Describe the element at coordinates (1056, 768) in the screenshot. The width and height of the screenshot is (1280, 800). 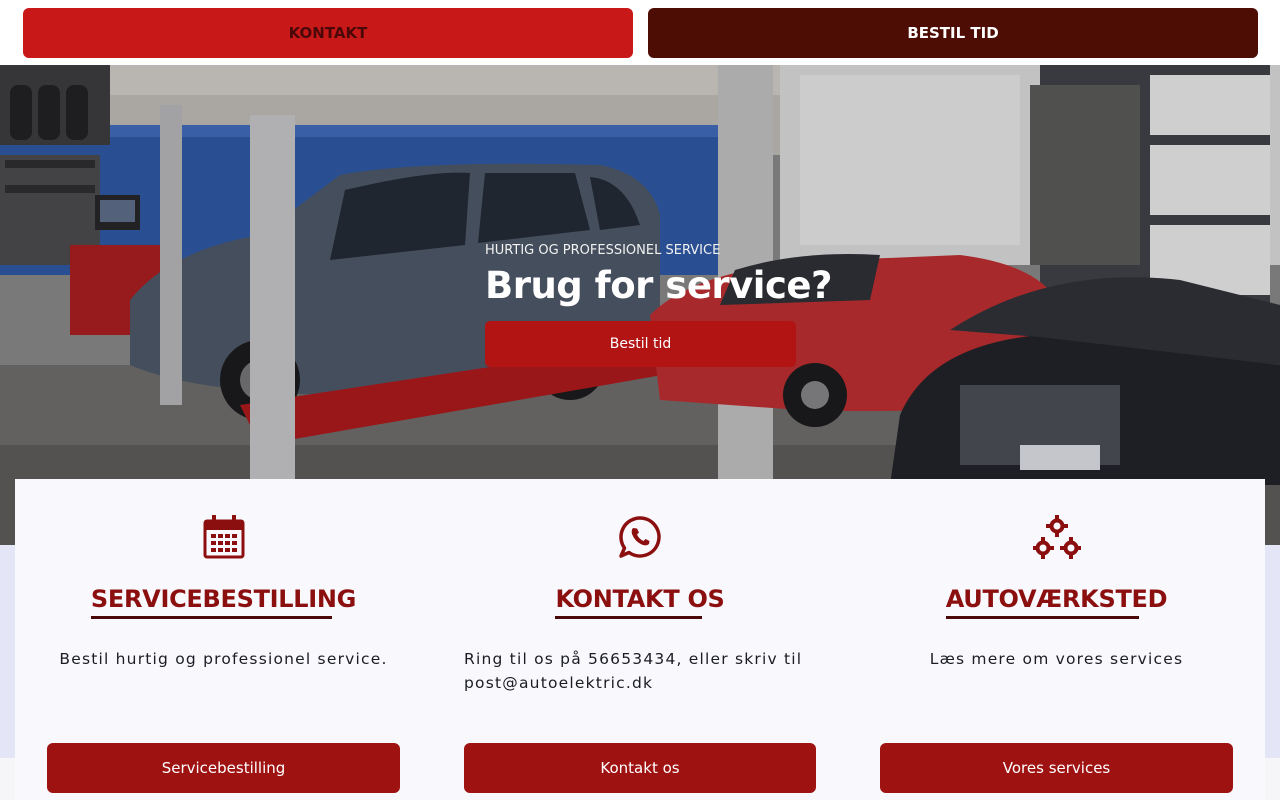
I see `vores-services-button: Vores services` at that location.